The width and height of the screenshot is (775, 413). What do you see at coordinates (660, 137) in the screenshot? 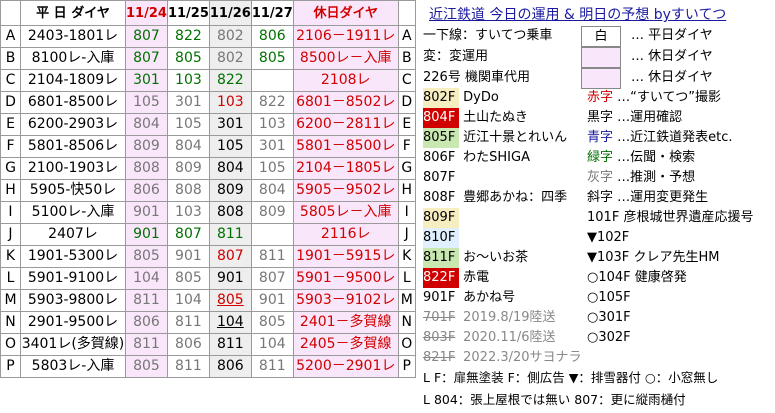
I see `car-tag: 青字 …近江鉄道発表etc.` at bounding box center [660, 137].